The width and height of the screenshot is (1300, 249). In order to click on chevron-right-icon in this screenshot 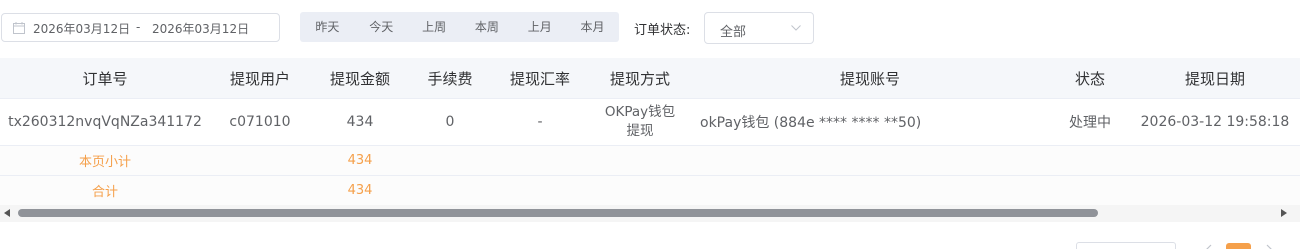, I will do `click(1269, 246)`.